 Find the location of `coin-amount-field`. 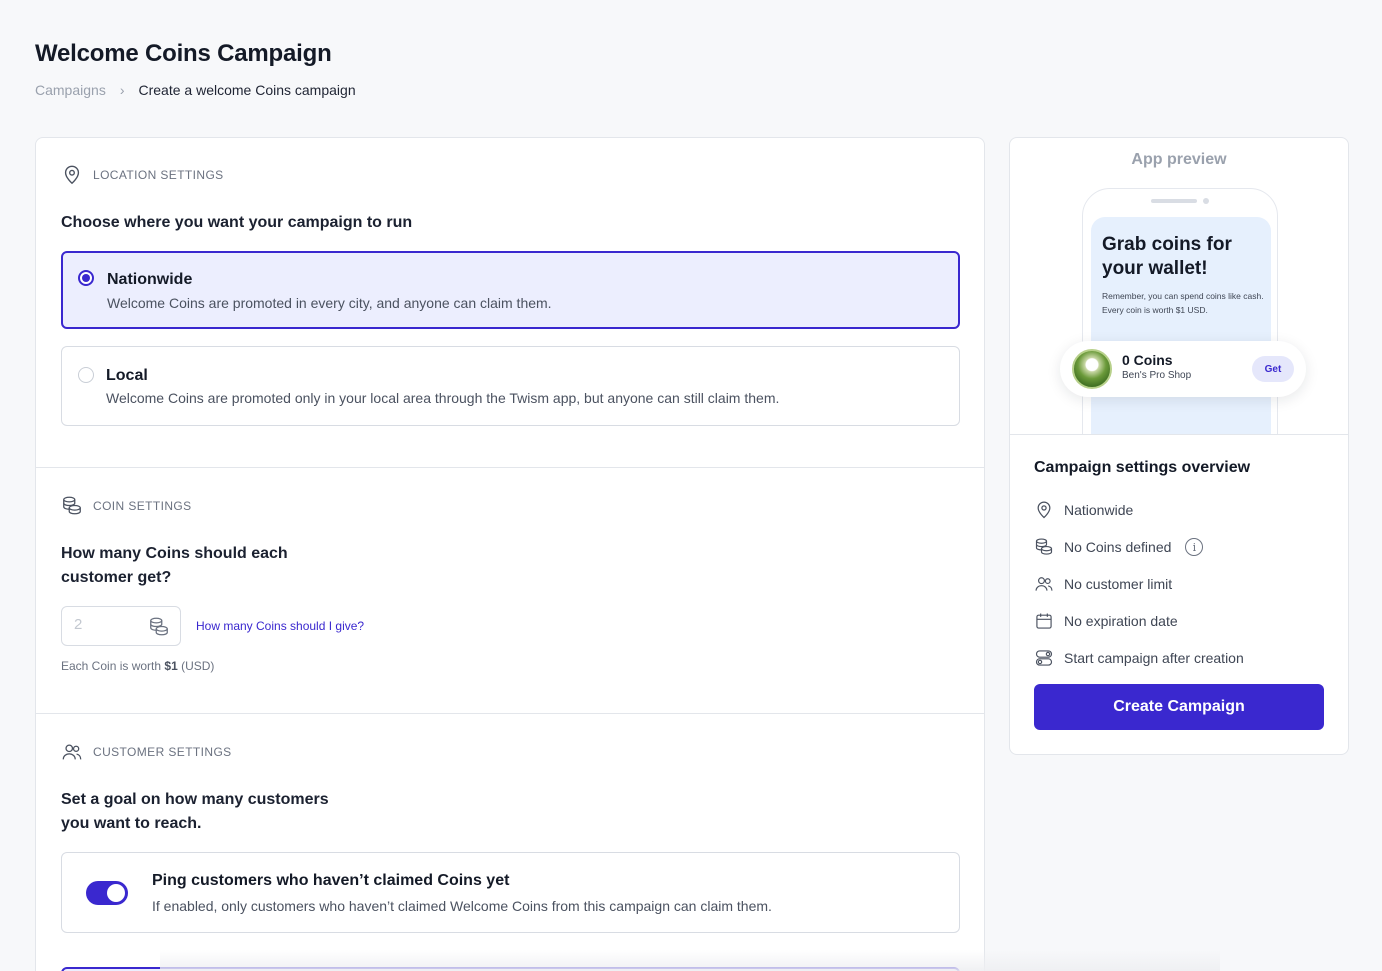

coin-amount-field is located at coordinates (121, 626).